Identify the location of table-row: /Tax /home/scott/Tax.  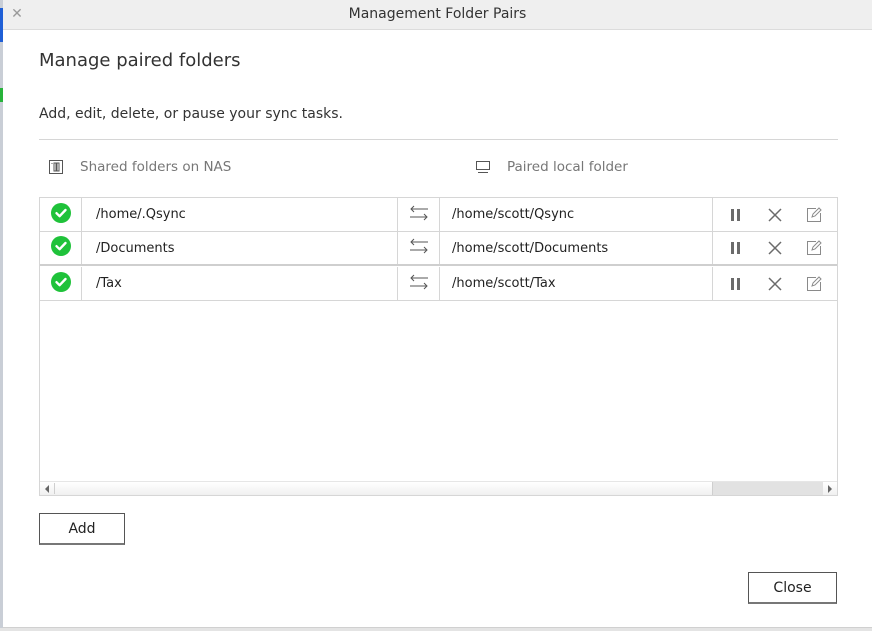
(438, 284).